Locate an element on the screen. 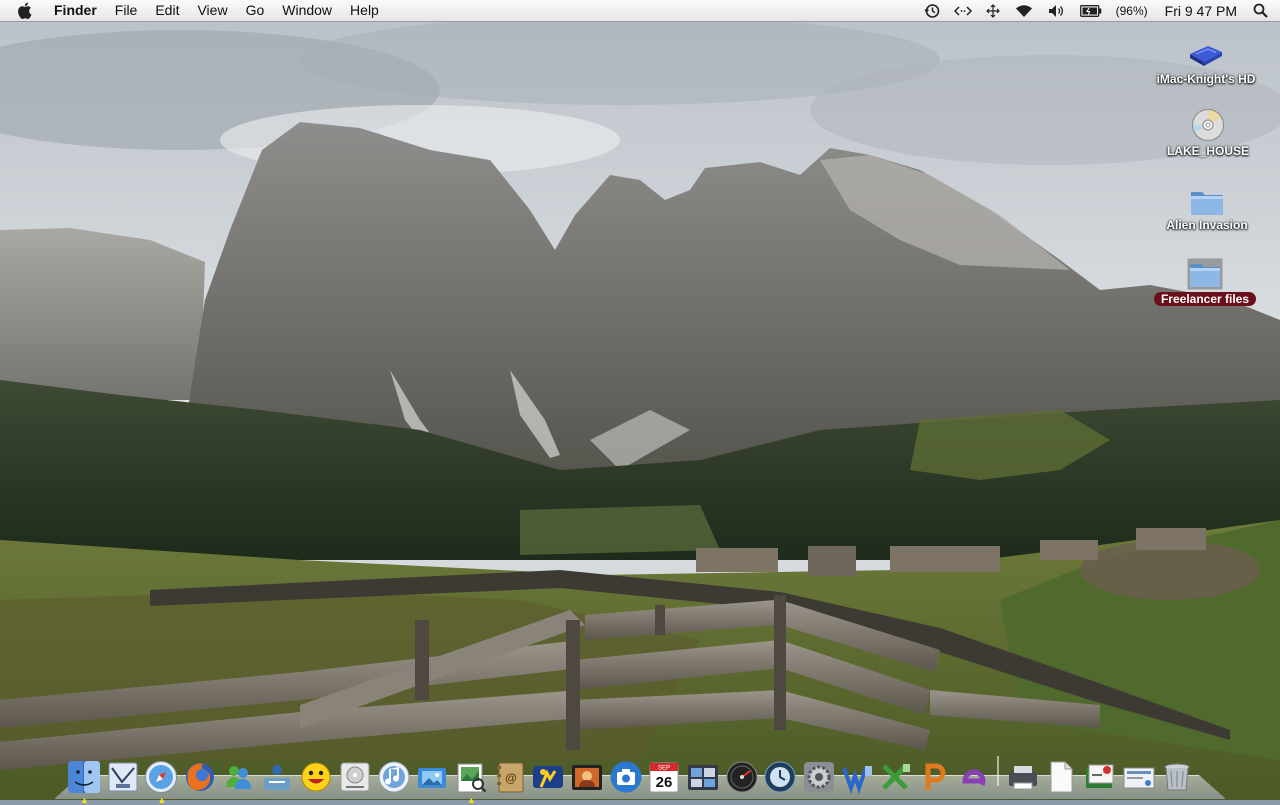  dock-msn-messenger is located at coordinates (239, 775).